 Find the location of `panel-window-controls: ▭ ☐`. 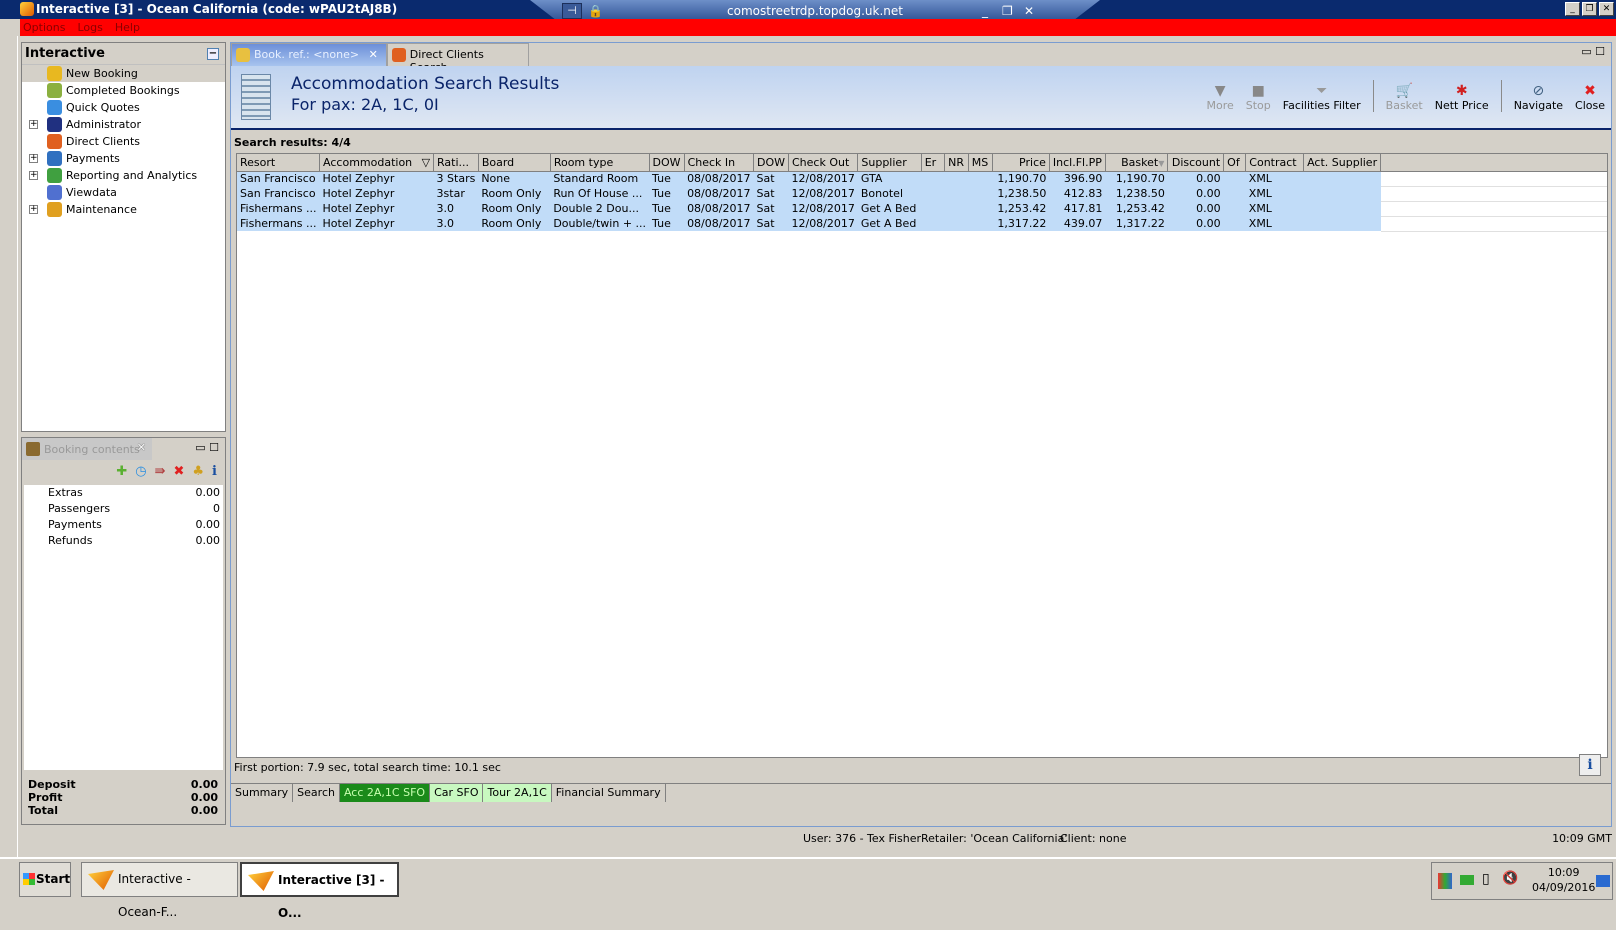

panel-window-controls: ▭ ☐ is located at coordinates (207, 447).